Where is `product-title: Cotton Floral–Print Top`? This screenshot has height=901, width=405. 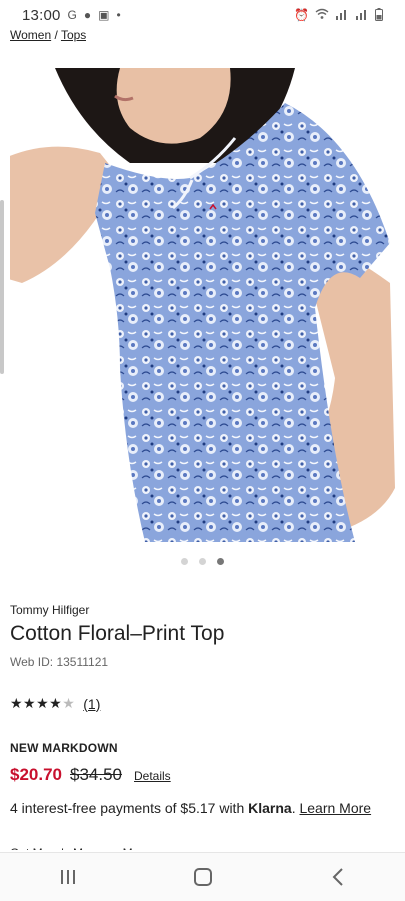
product-title: Cotton Floral–Print Top is located at coordinates (117, 633).